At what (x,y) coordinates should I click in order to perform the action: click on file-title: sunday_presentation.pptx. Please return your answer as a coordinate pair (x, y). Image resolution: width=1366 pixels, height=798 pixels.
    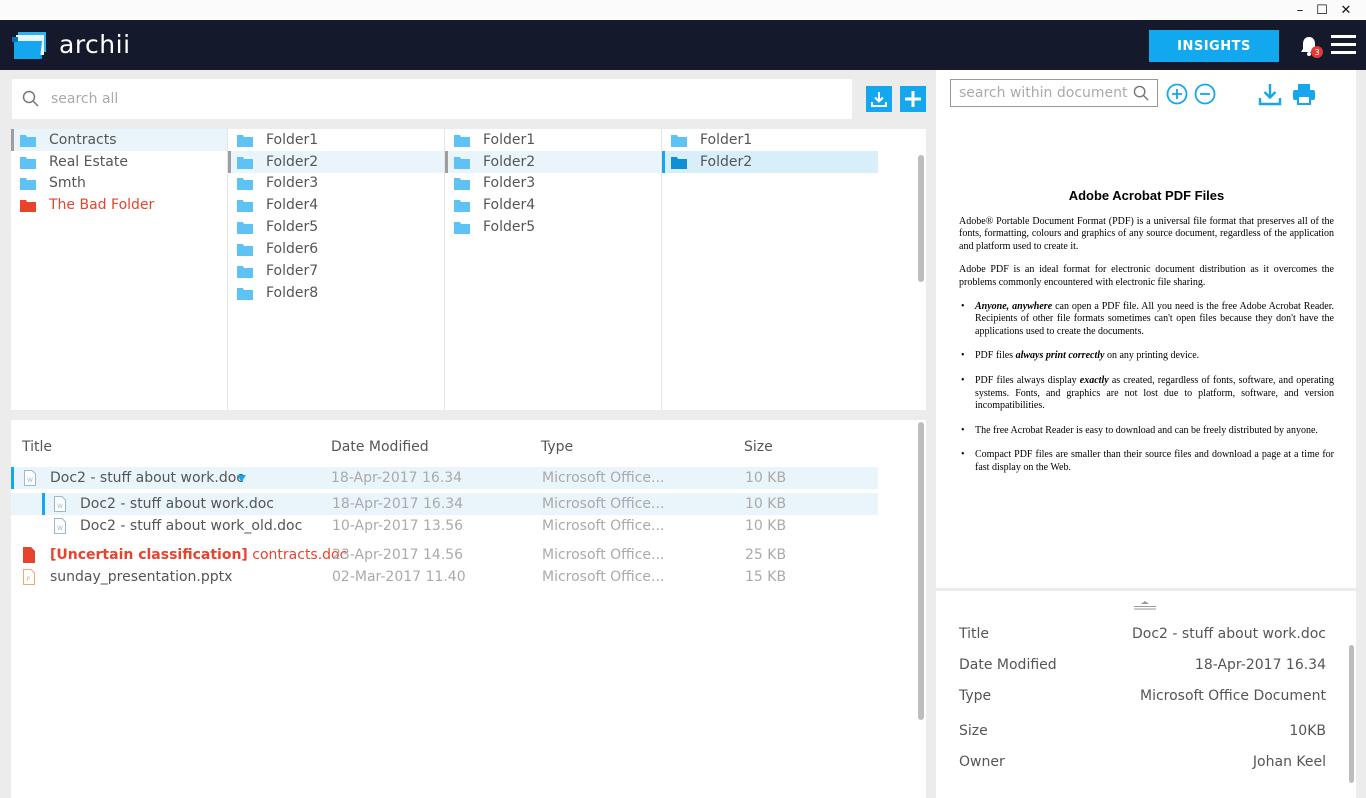
    Looking at the image, I should click on (141, 577).